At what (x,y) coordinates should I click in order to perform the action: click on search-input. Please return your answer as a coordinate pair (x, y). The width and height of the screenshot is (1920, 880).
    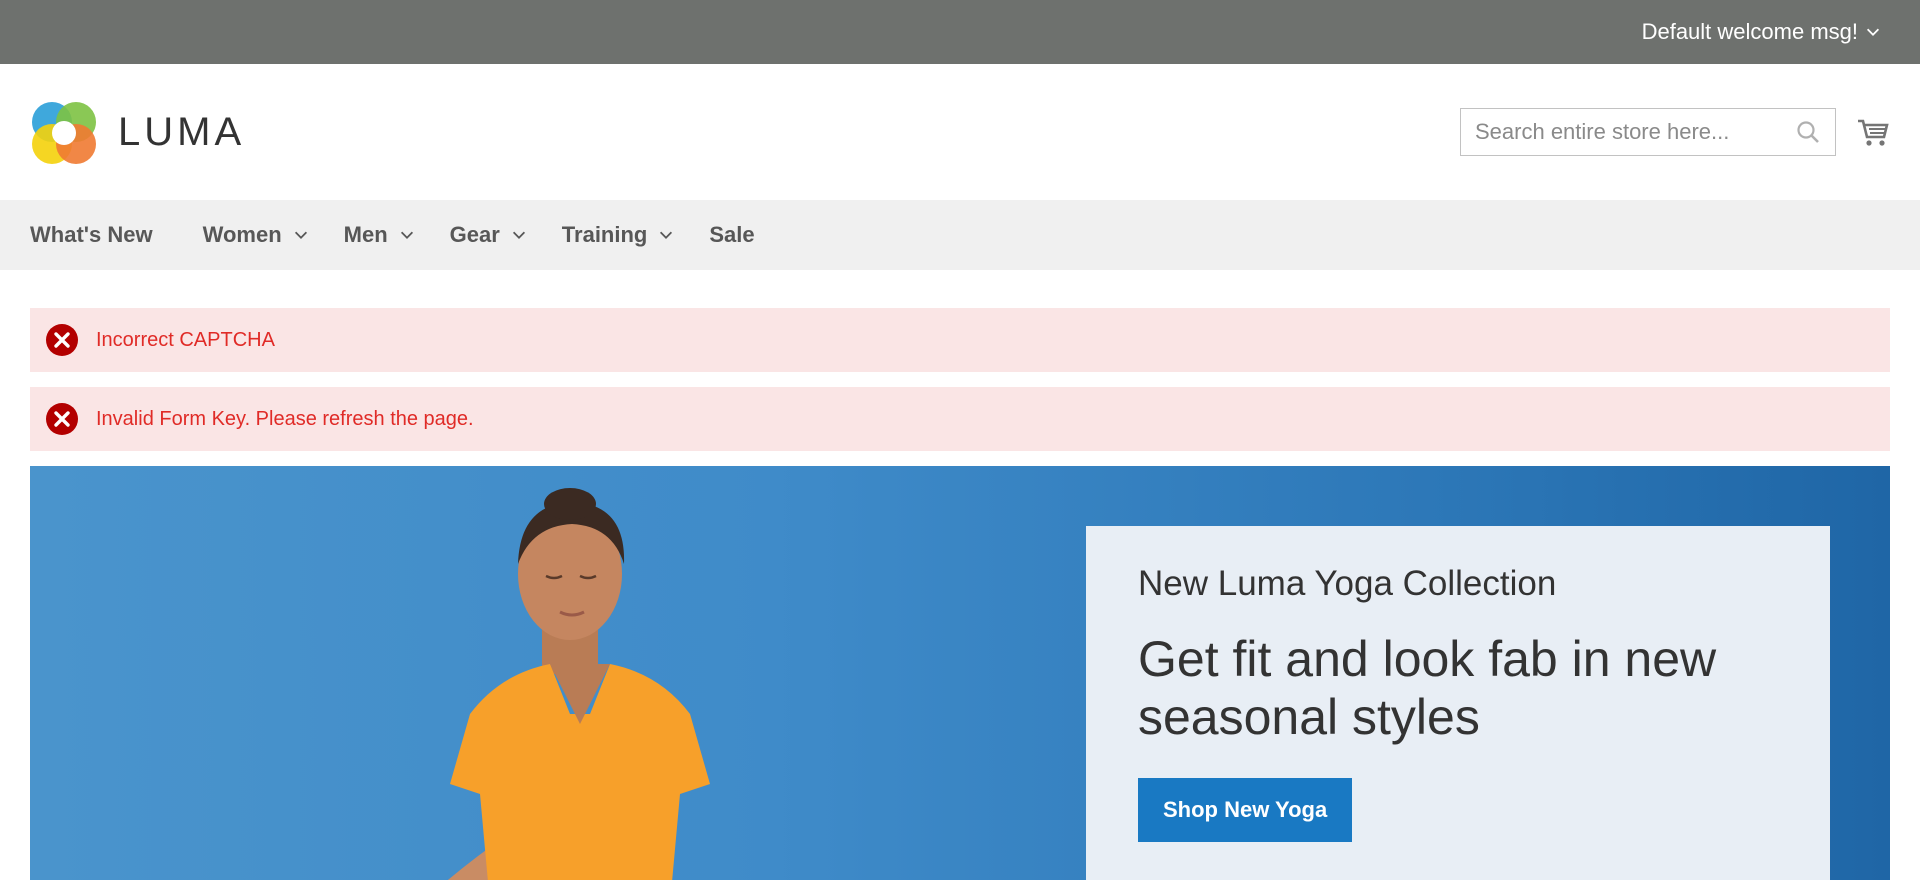
    Looking at the image, I should click on (1635, 132).